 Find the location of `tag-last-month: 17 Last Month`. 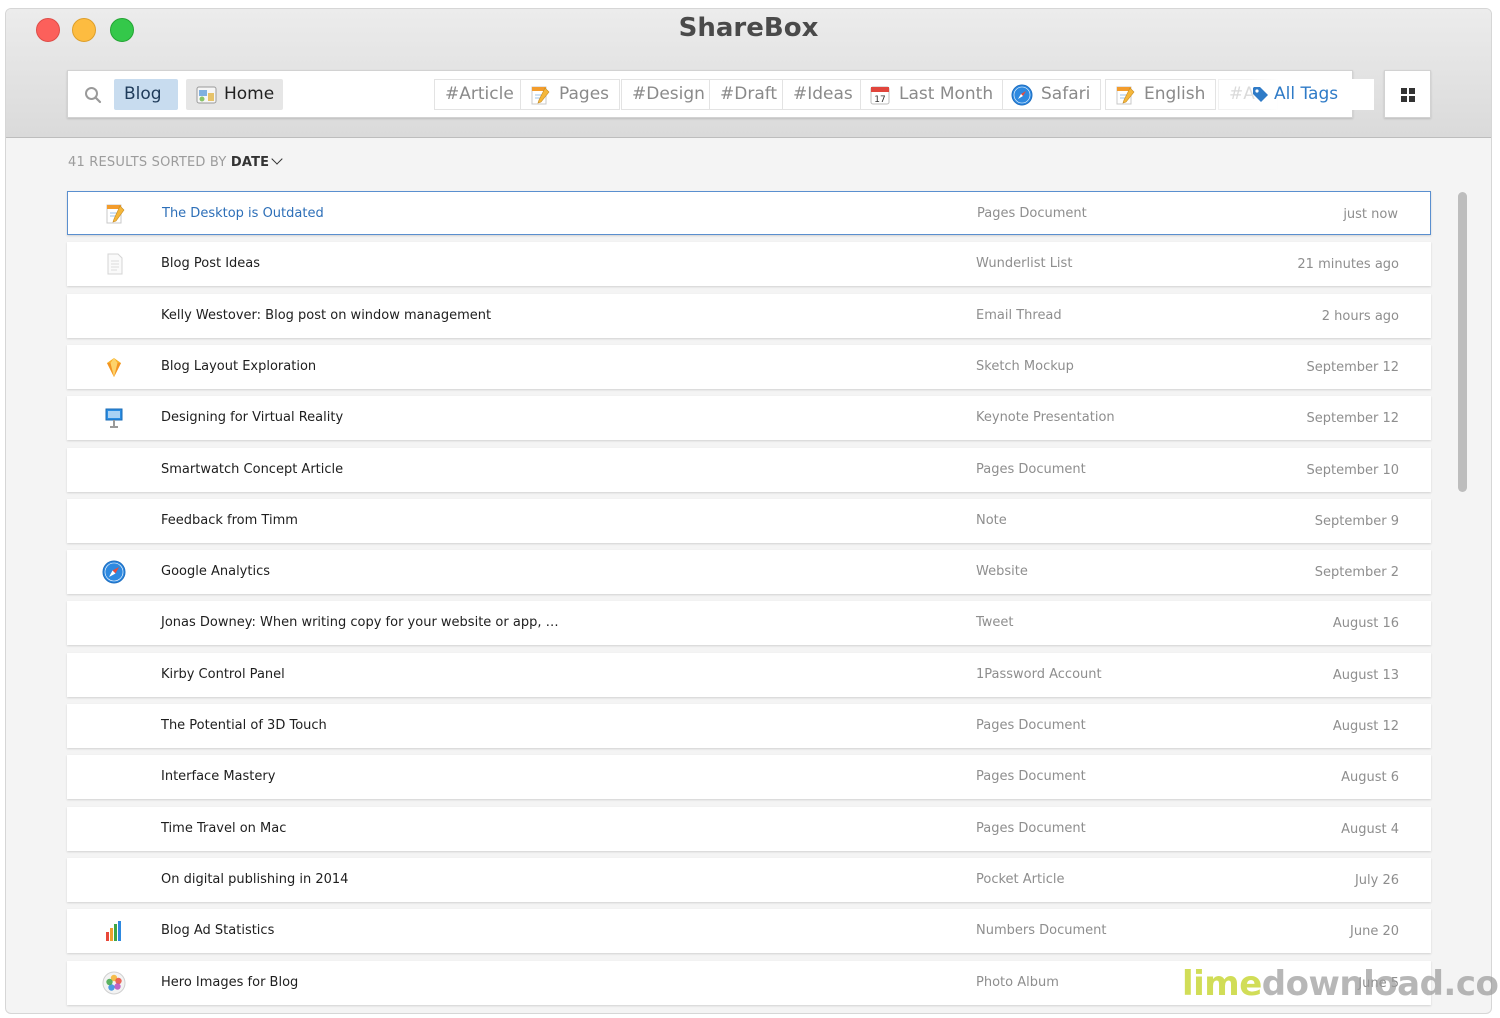

tag-last-month: 17 Last Month is located at coordinates (932, 94).